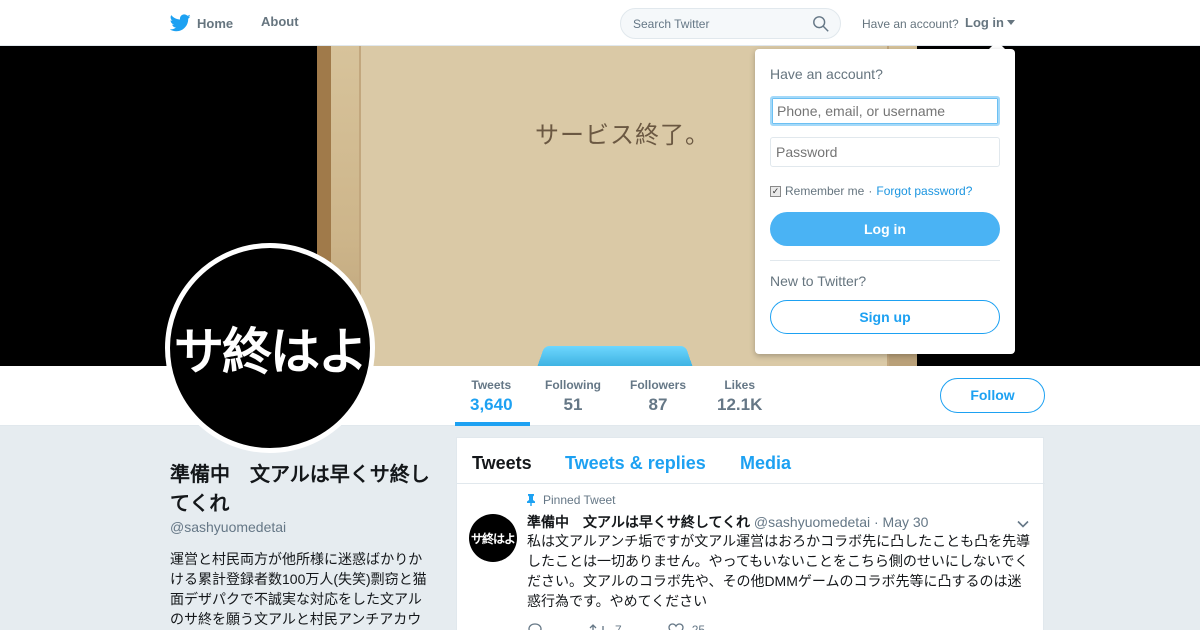 The width and height of the screenshot is (1200, 630). I want to click on login-link-label: Log in, so click(984, 22).